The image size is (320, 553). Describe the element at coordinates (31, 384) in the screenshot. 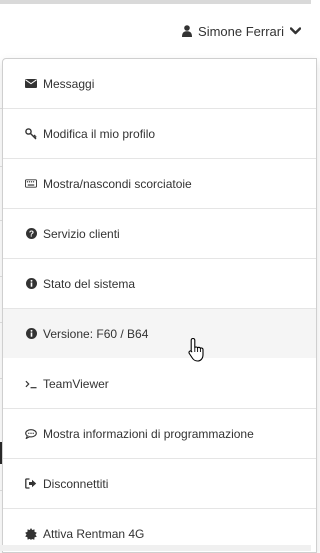

I see `terminal-icon` at that location.